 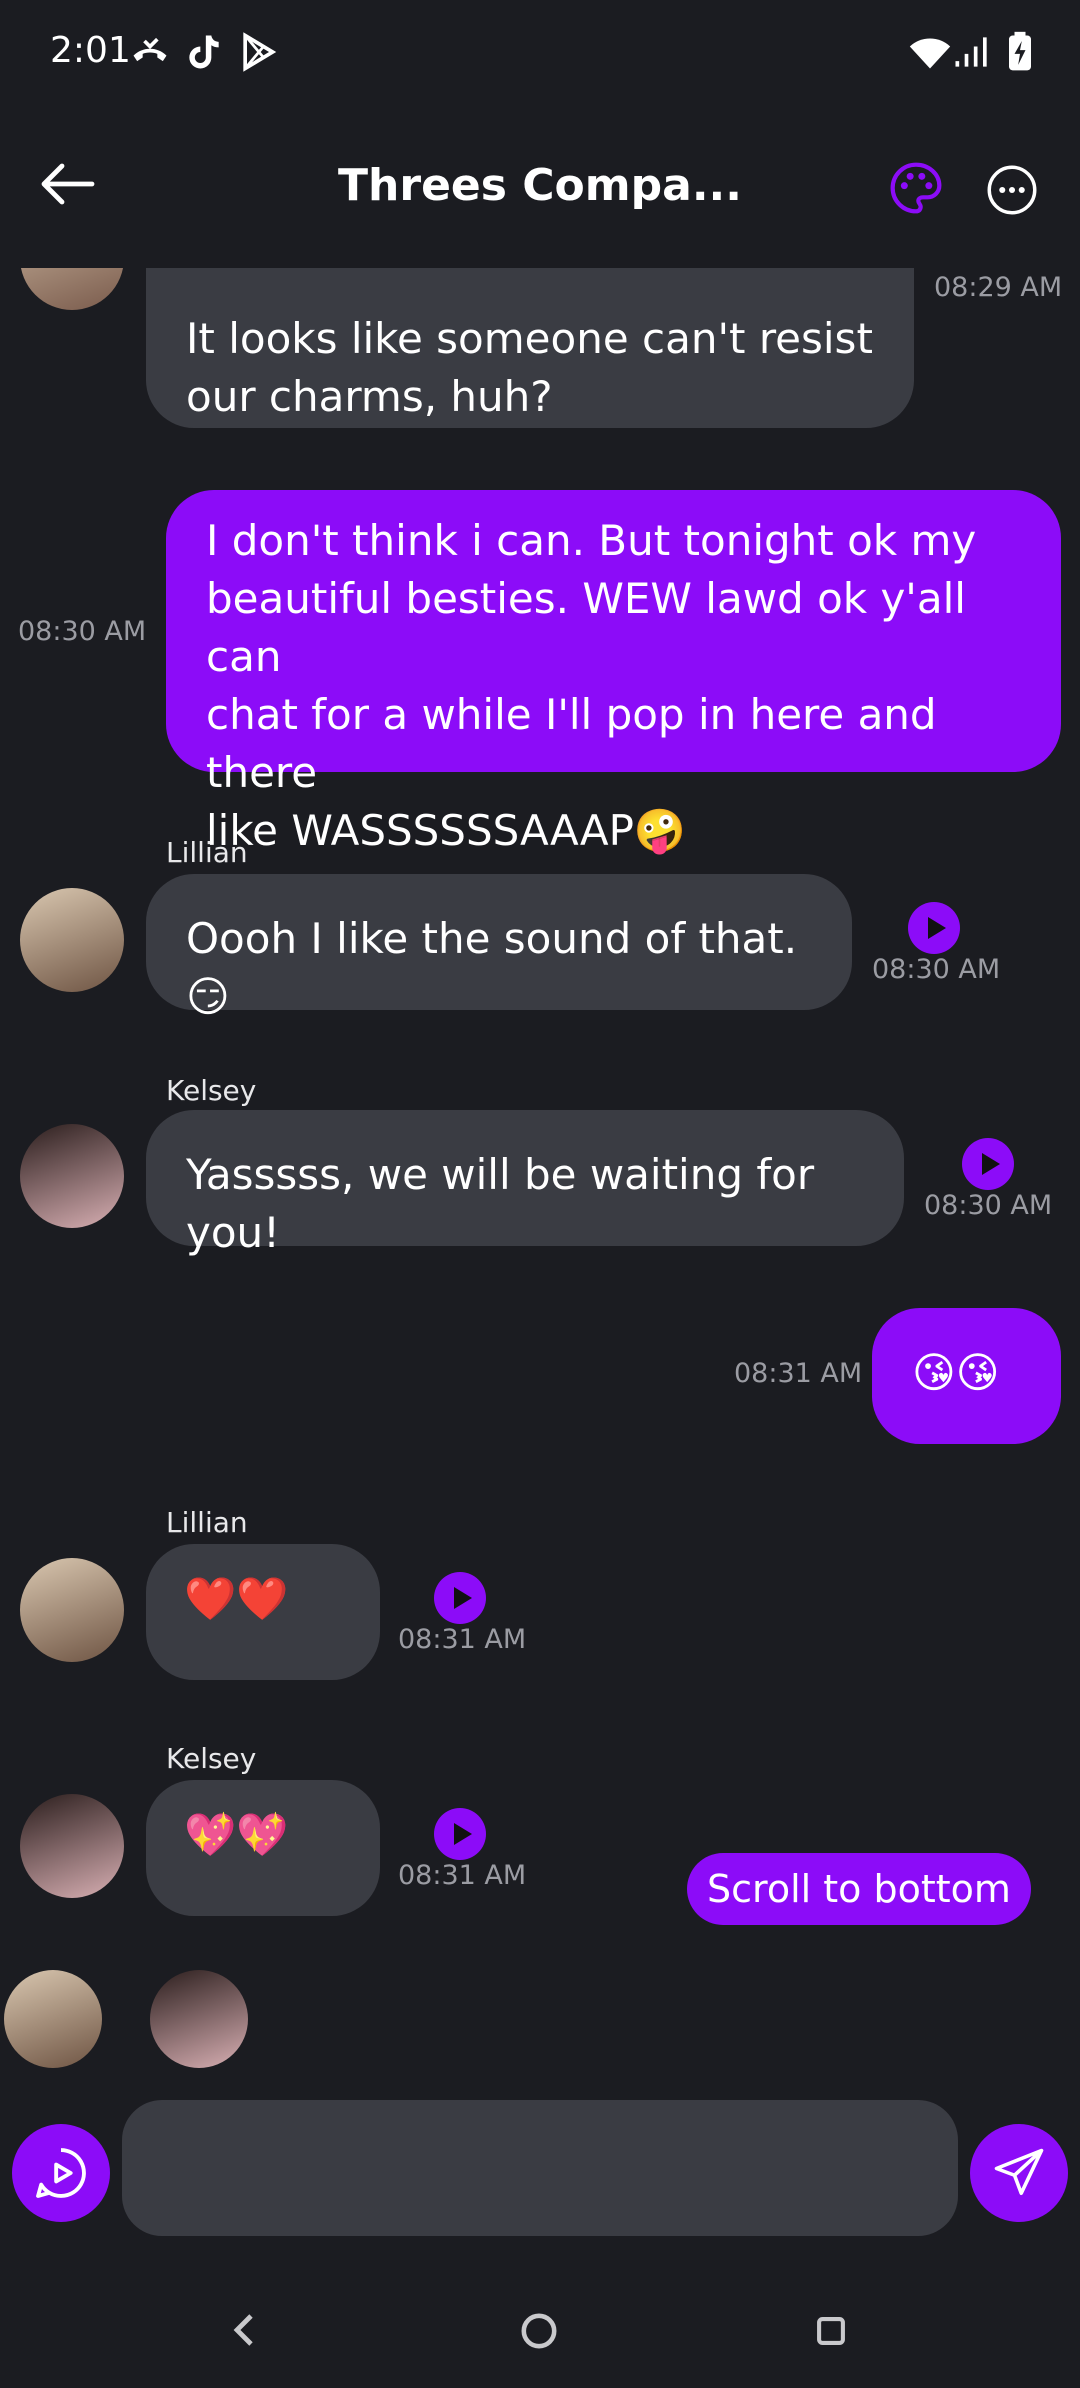 I want to click on message-time: 08:29 AM, so click(x=998, y=287).